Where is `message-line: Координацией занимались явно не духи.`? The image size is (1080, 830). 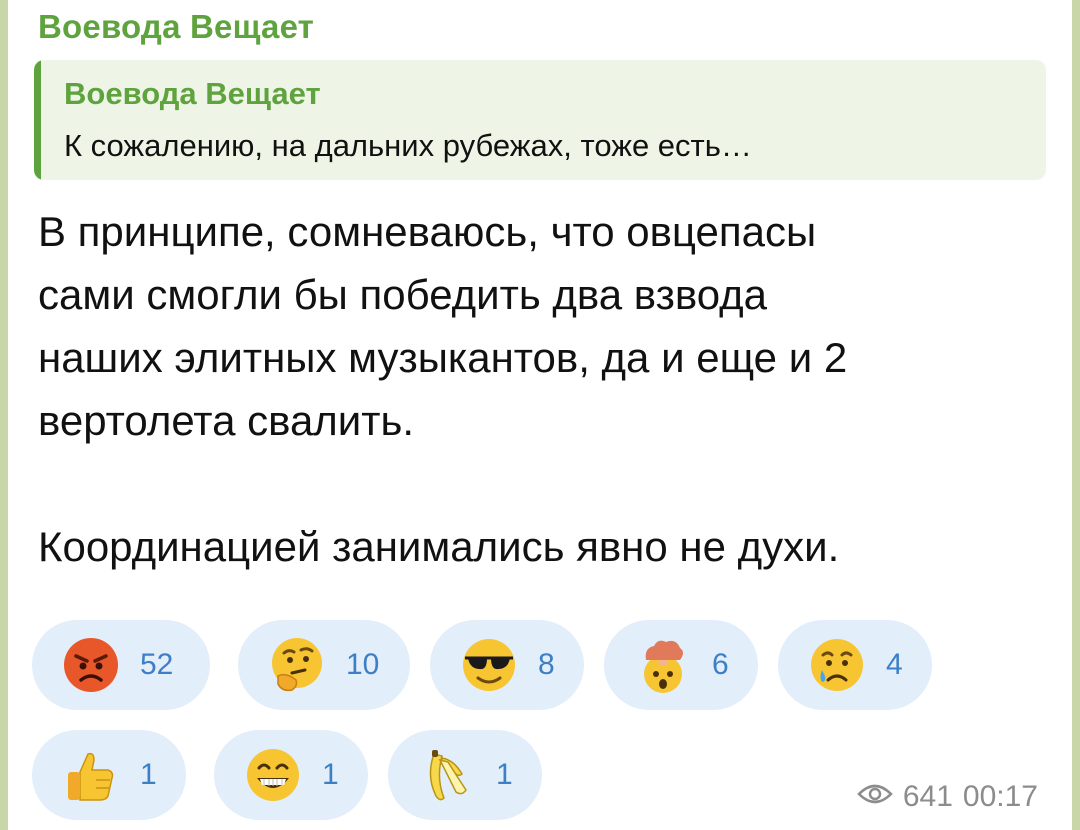 message-line: Координацией занимались явно не духи. is located at coordinates (439, 546).